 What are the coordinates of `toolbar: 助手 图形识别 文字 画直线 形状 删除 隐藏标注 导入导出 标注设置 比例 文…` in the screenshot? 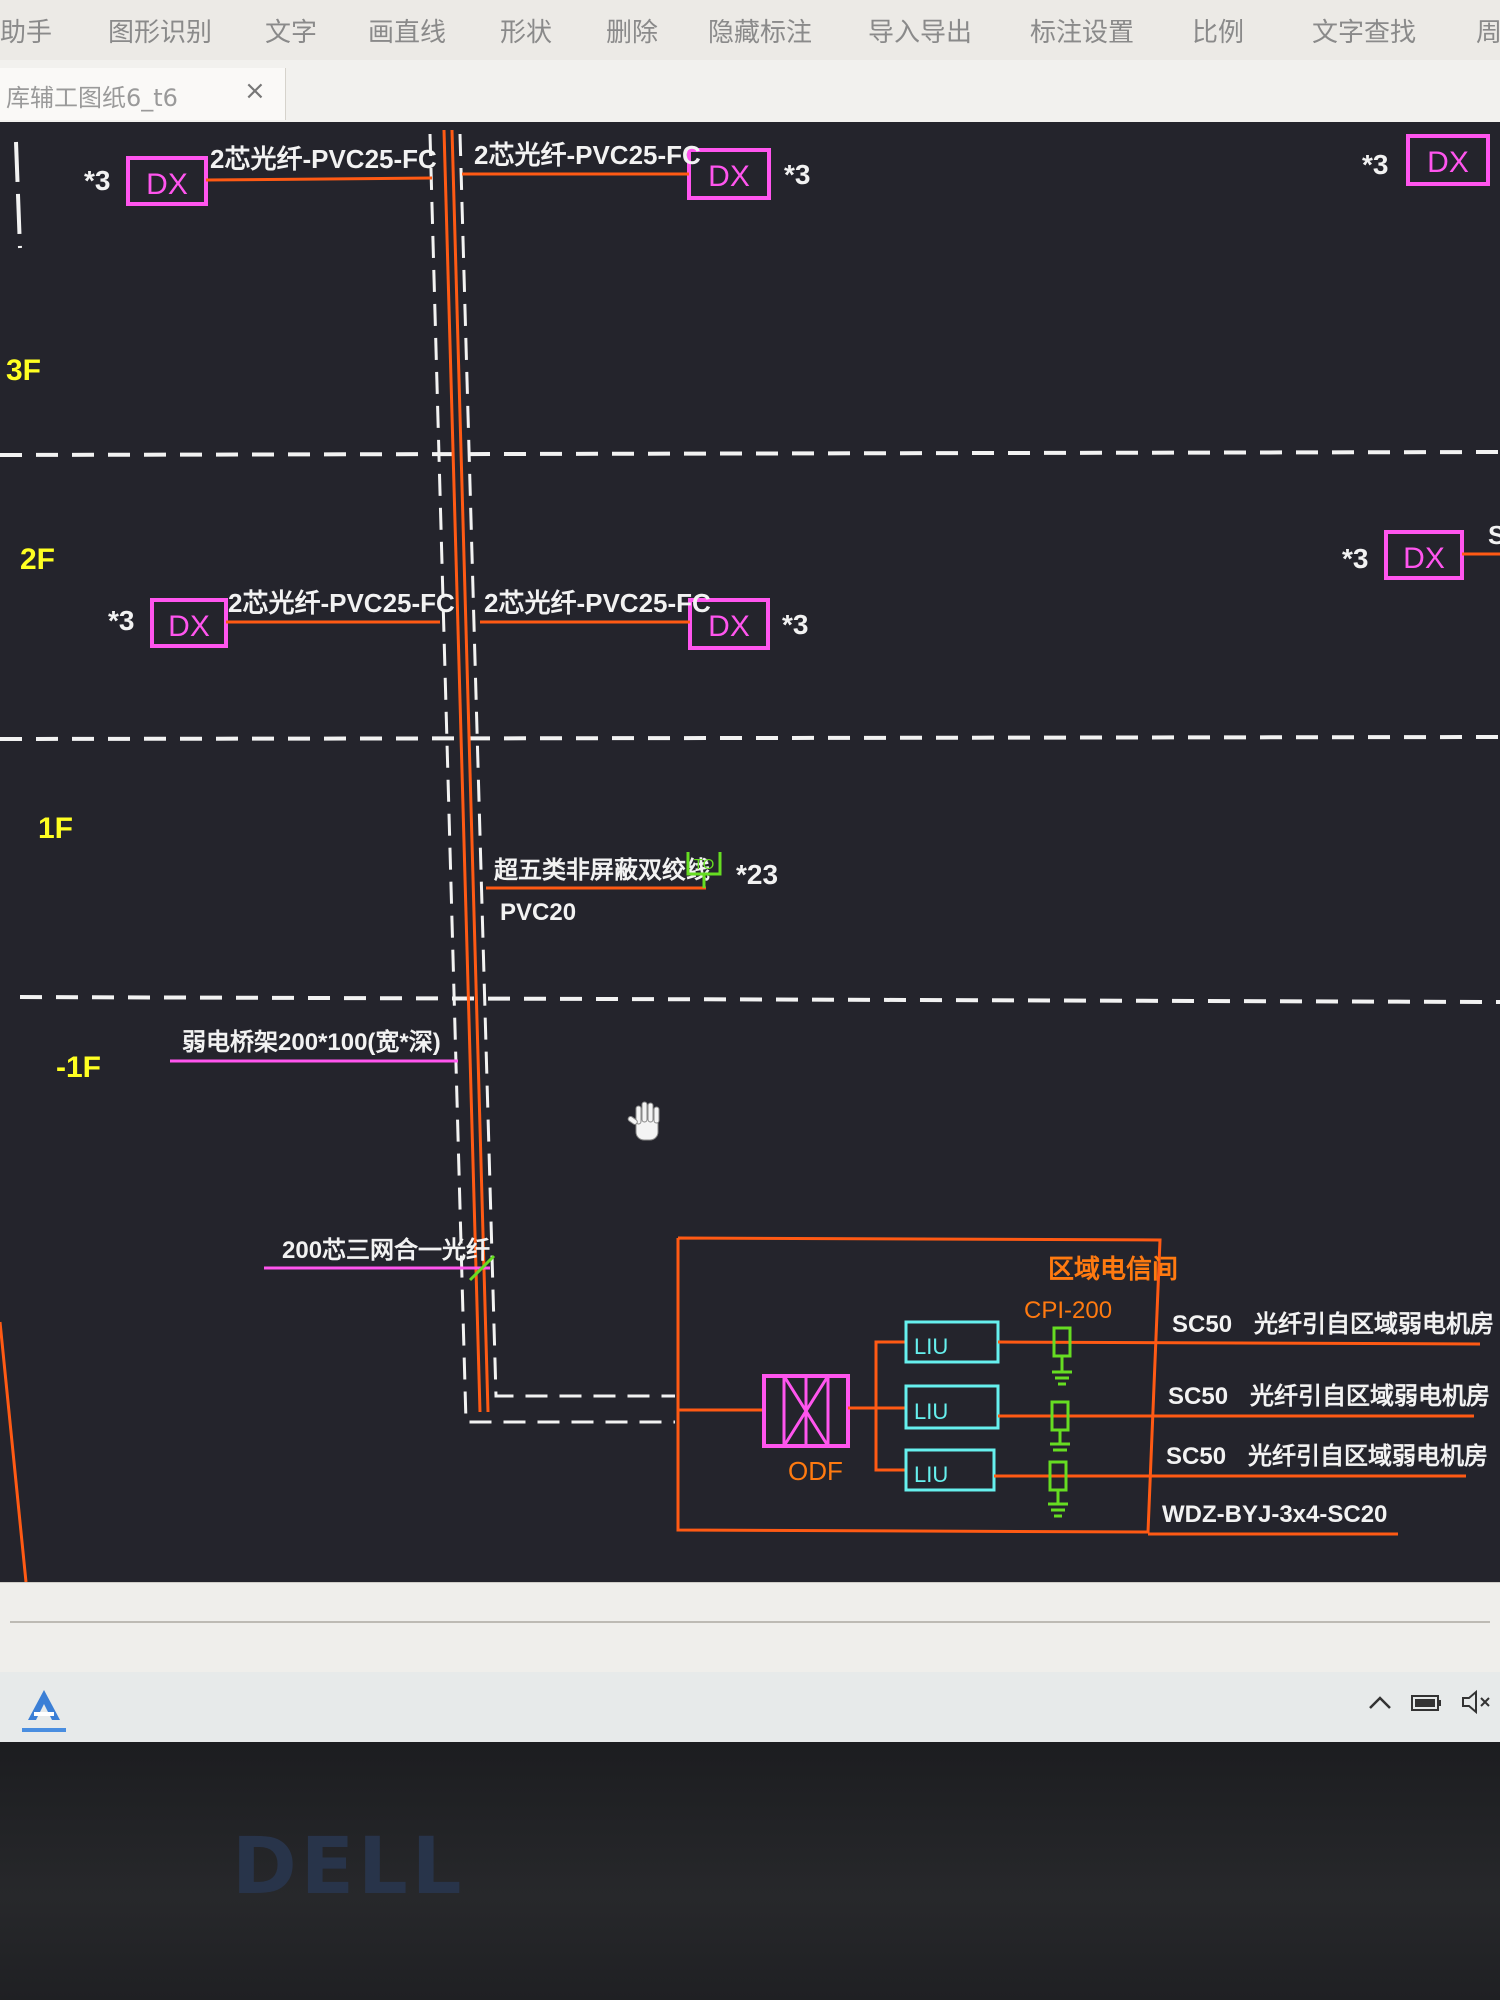 It's located at (750, 30).